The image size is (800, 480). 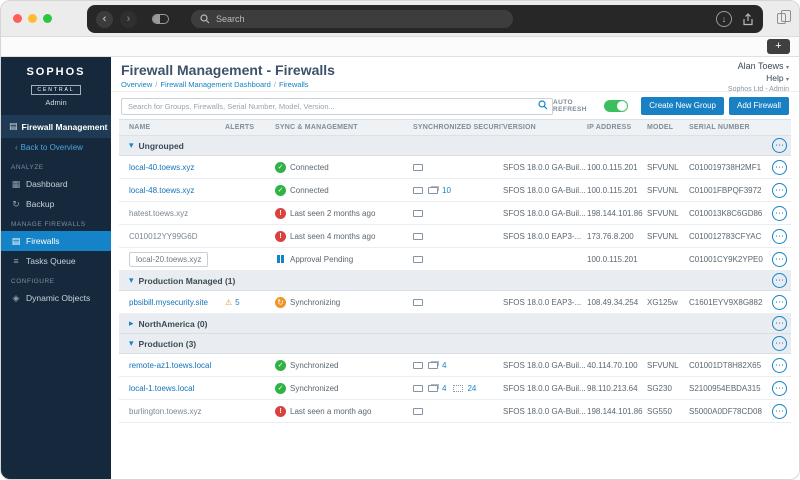 I want to click on breadcrumb-overview: Overview, so click(x=136, y=84).